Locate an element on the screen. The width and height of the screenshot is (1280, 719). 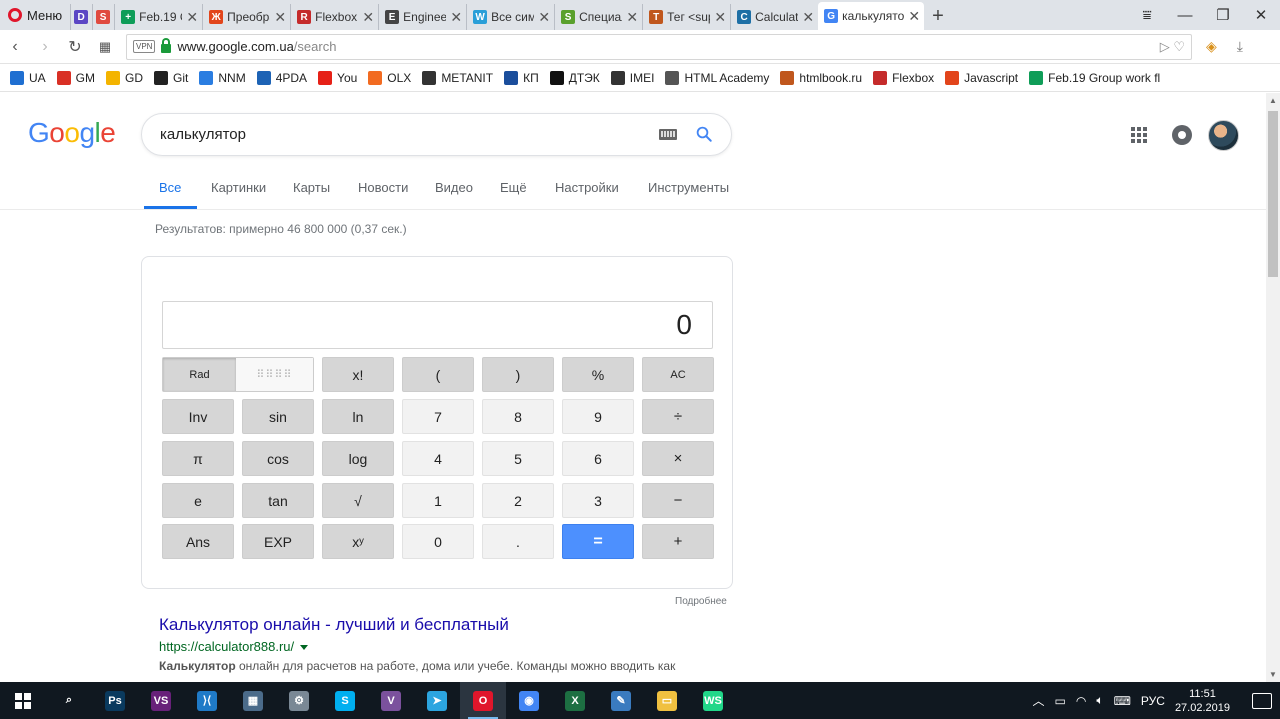
taskbar-webstorm-button: WS is located at coordinates (713, 700).